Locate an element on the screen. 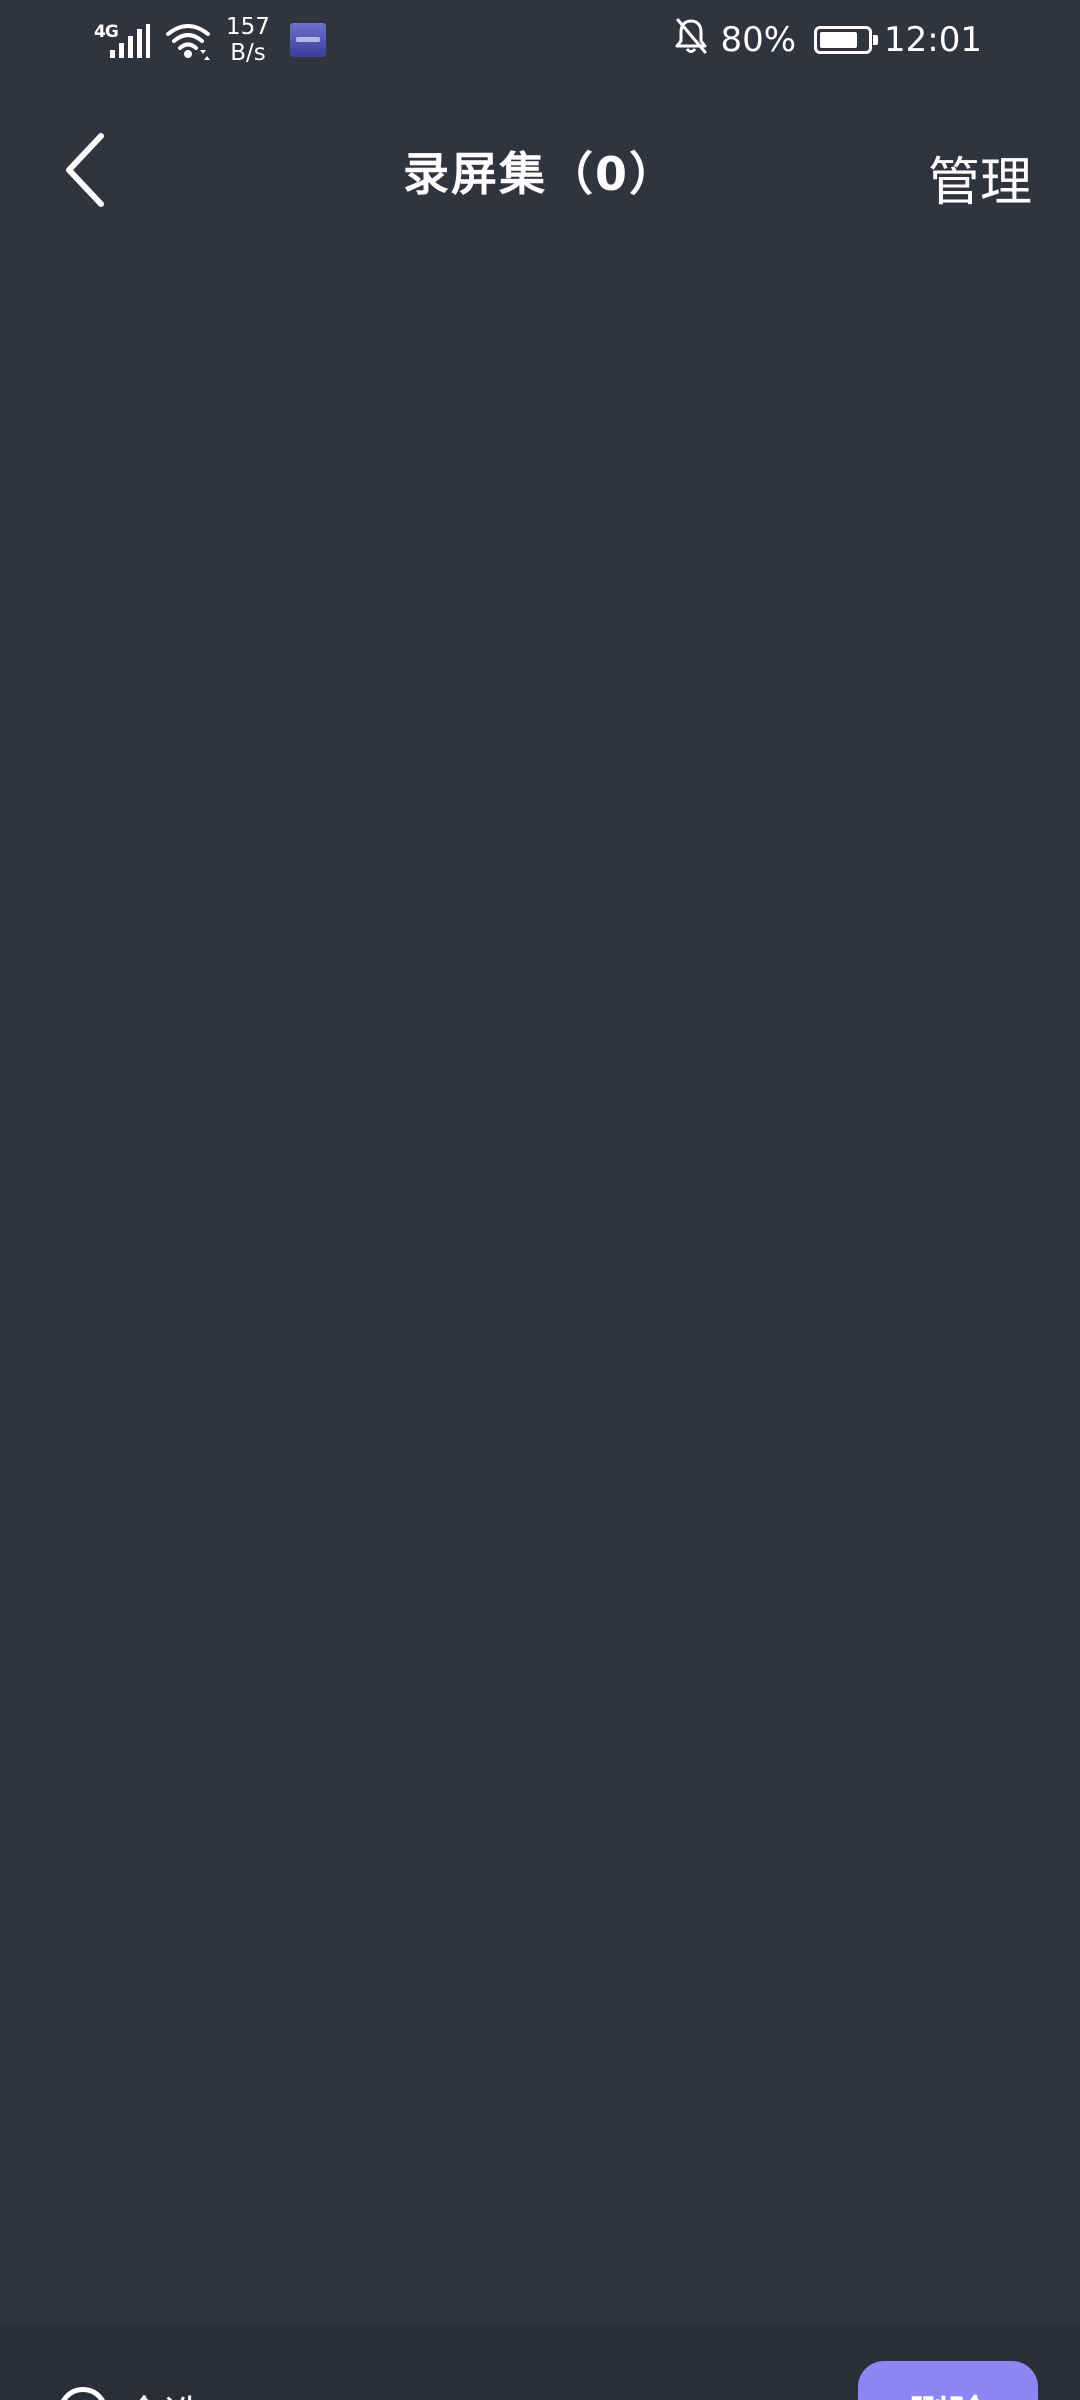 The height and width of the screenshot is (2400, 1080). delete-button: 删除 is located at coordinates (948, 2380).